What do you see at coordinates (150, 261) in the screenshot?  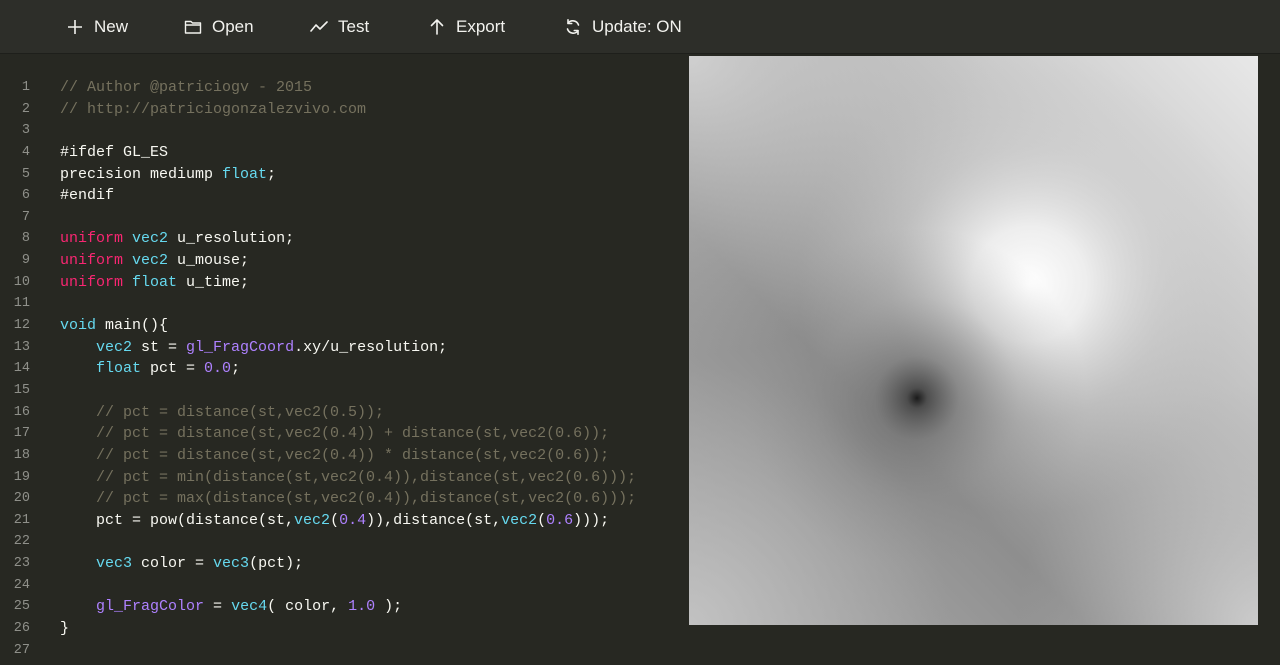 I see `code-token: vec2` at bounding box center [150, 261].